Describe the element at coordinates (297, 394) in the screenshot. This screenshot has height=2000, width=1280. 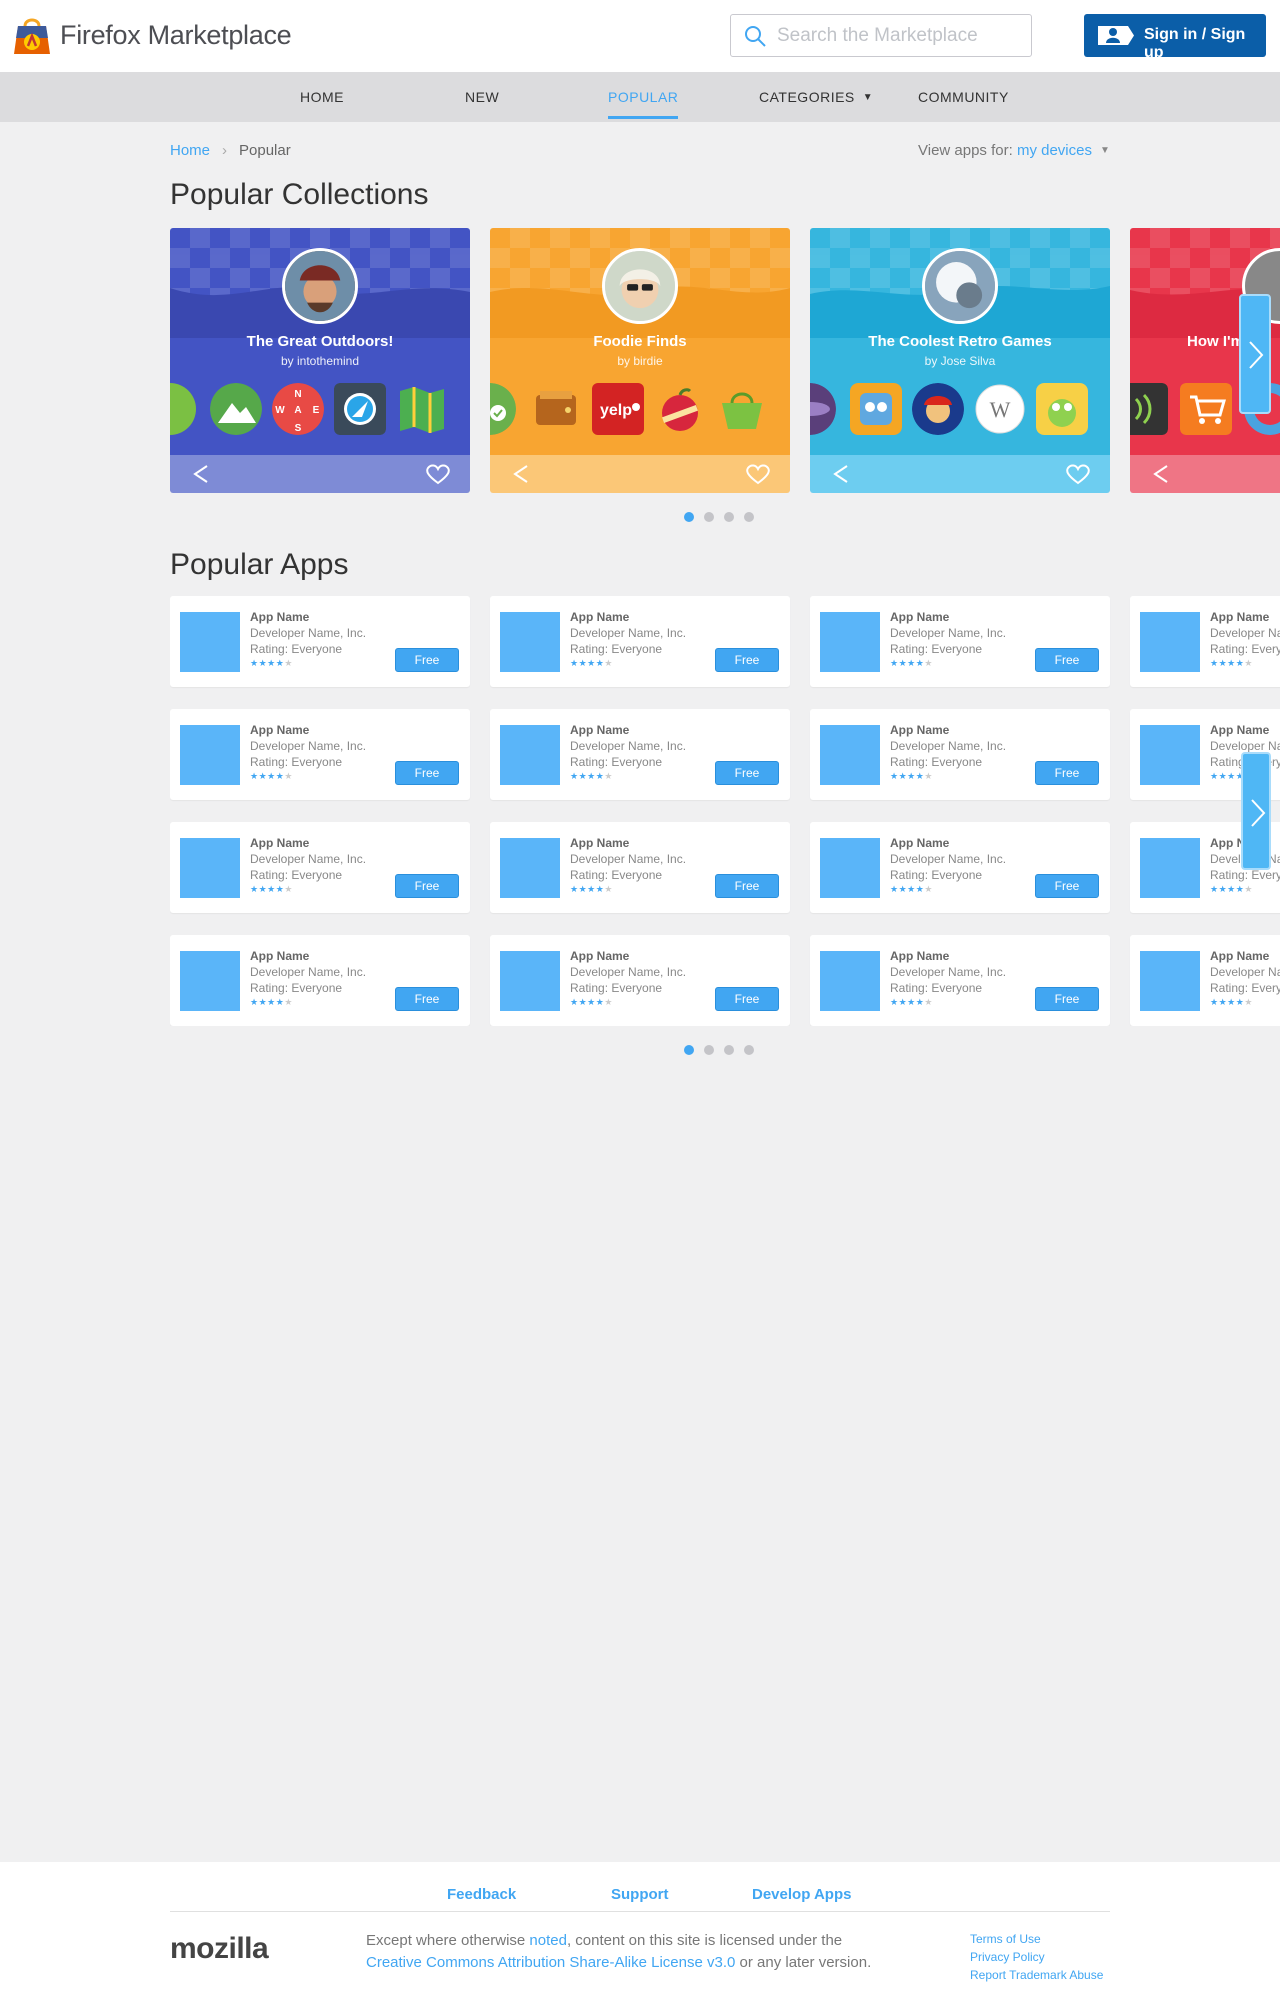
I see `svg-text: N` at that location.